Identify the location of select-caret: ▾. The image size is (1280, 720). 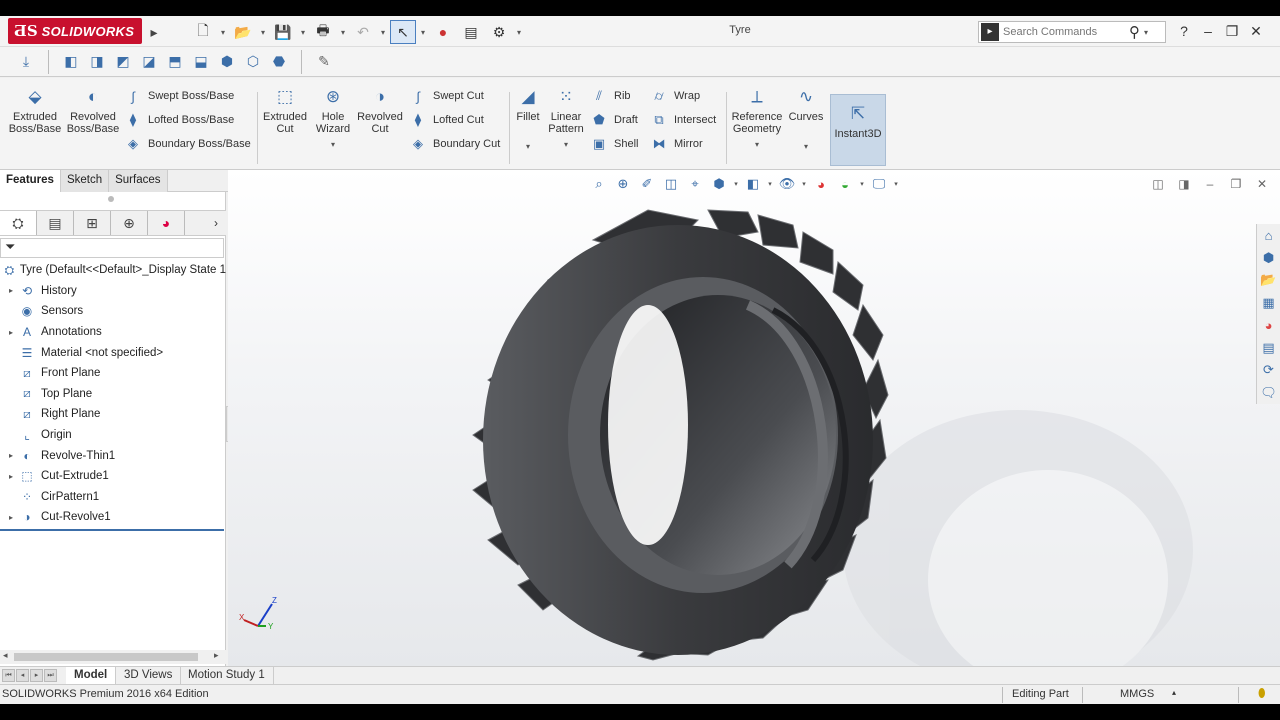
(423, 32).